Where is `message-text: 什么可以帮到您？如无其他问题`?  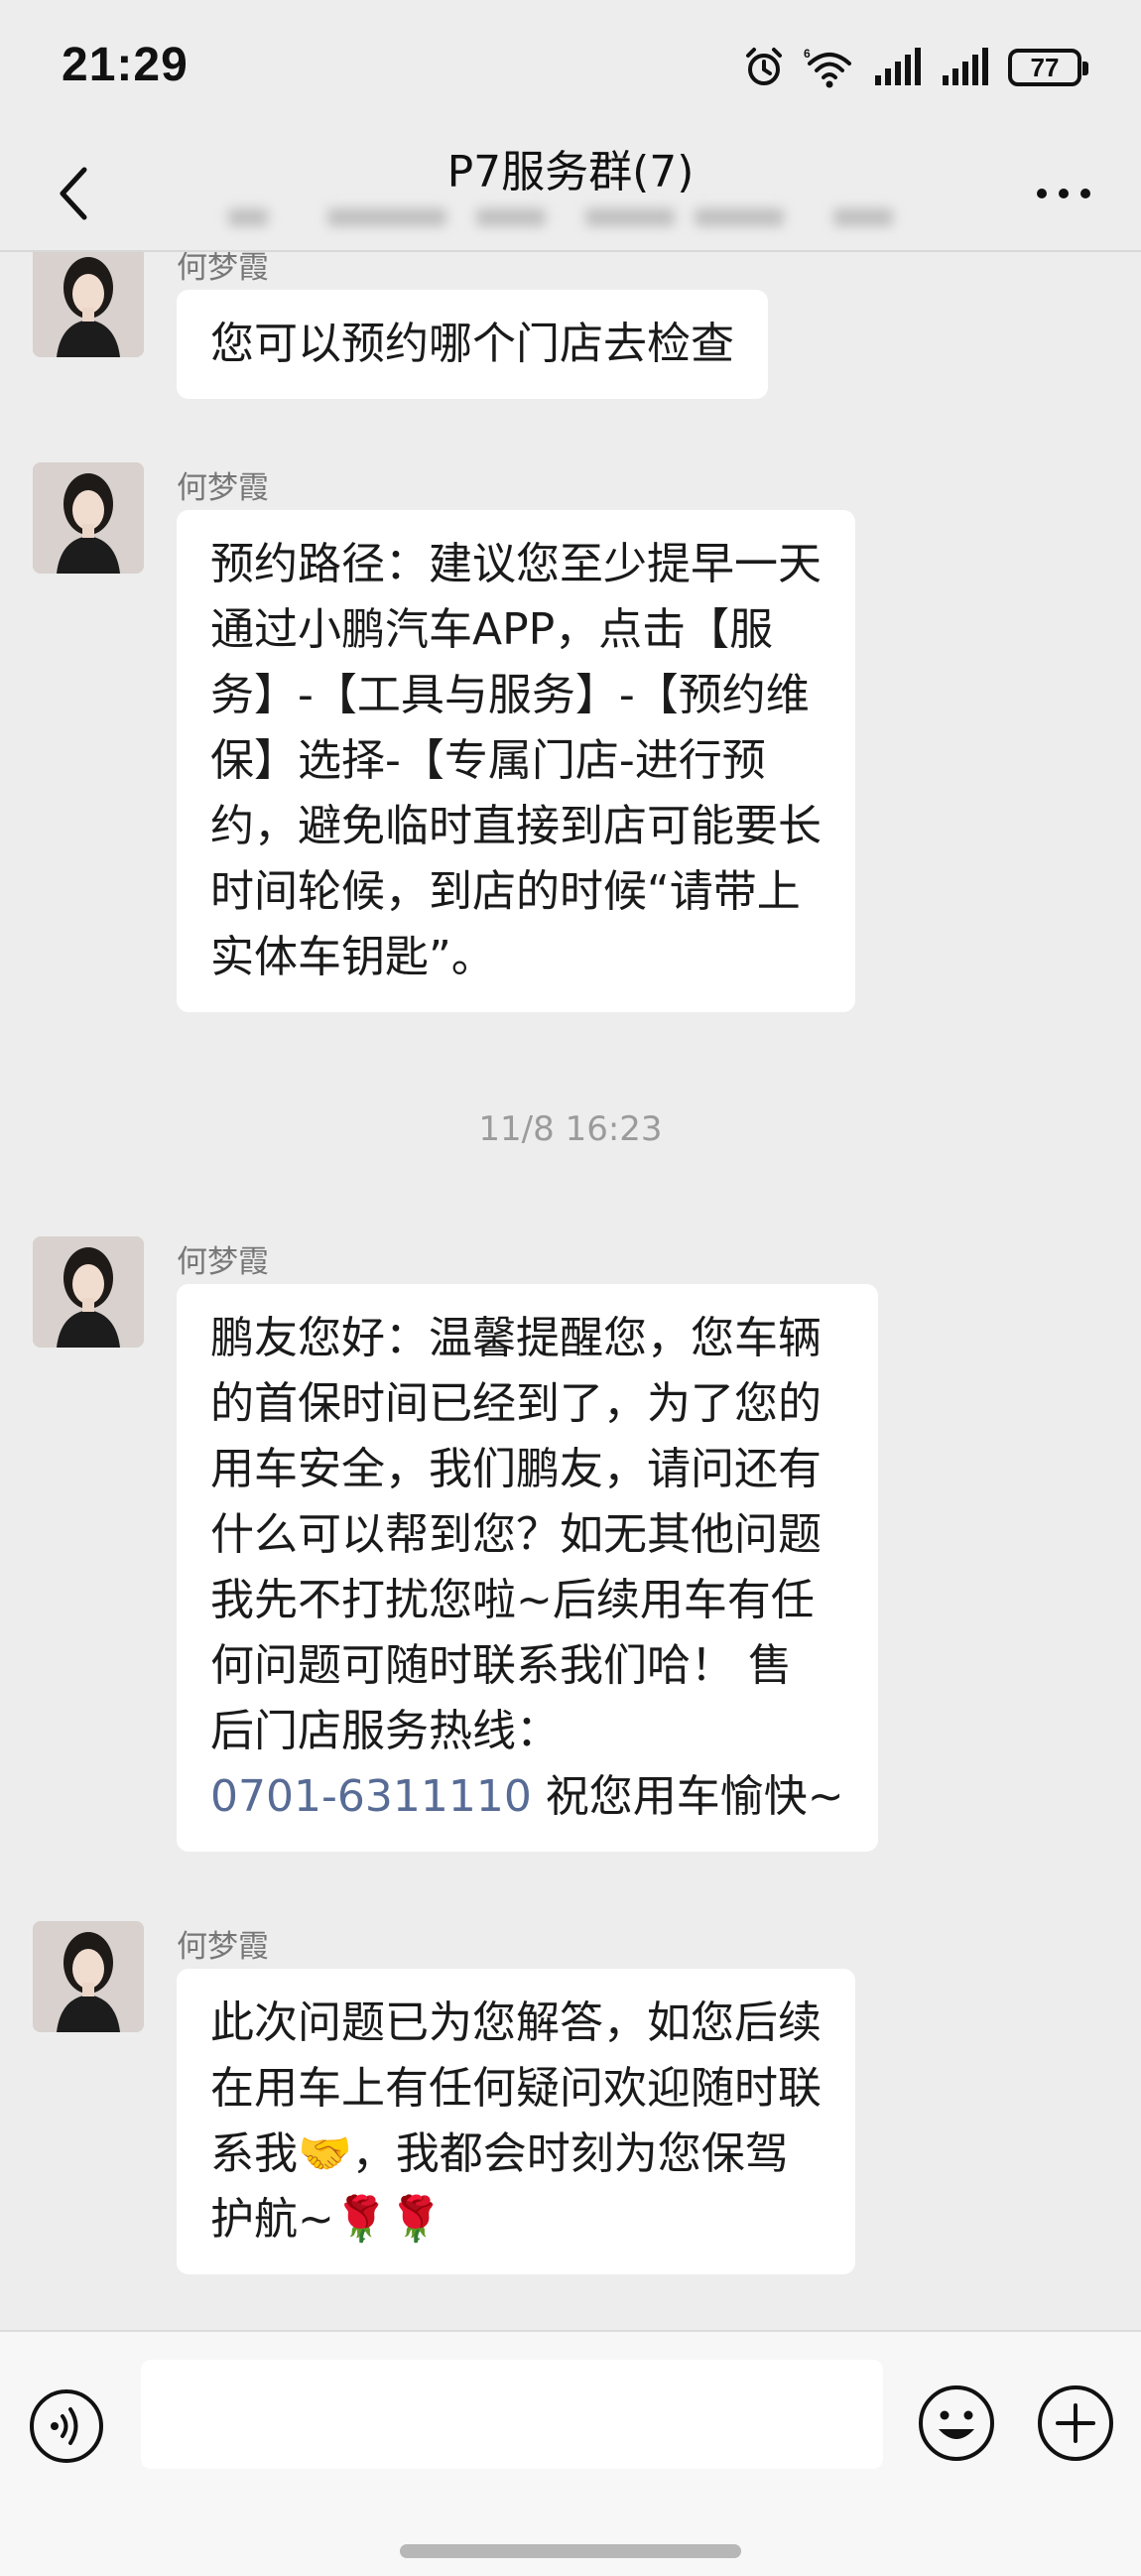
message-text: 什么可以帮到您？如无其他问题 is located at coordinates (516, 1535).